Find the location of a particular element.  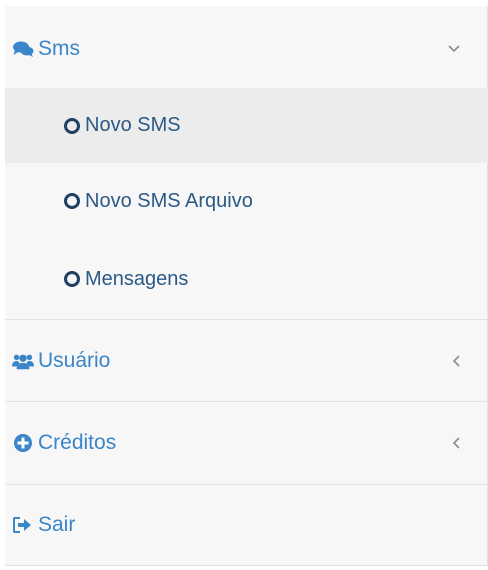

divider is located at coordinates (246, 565).